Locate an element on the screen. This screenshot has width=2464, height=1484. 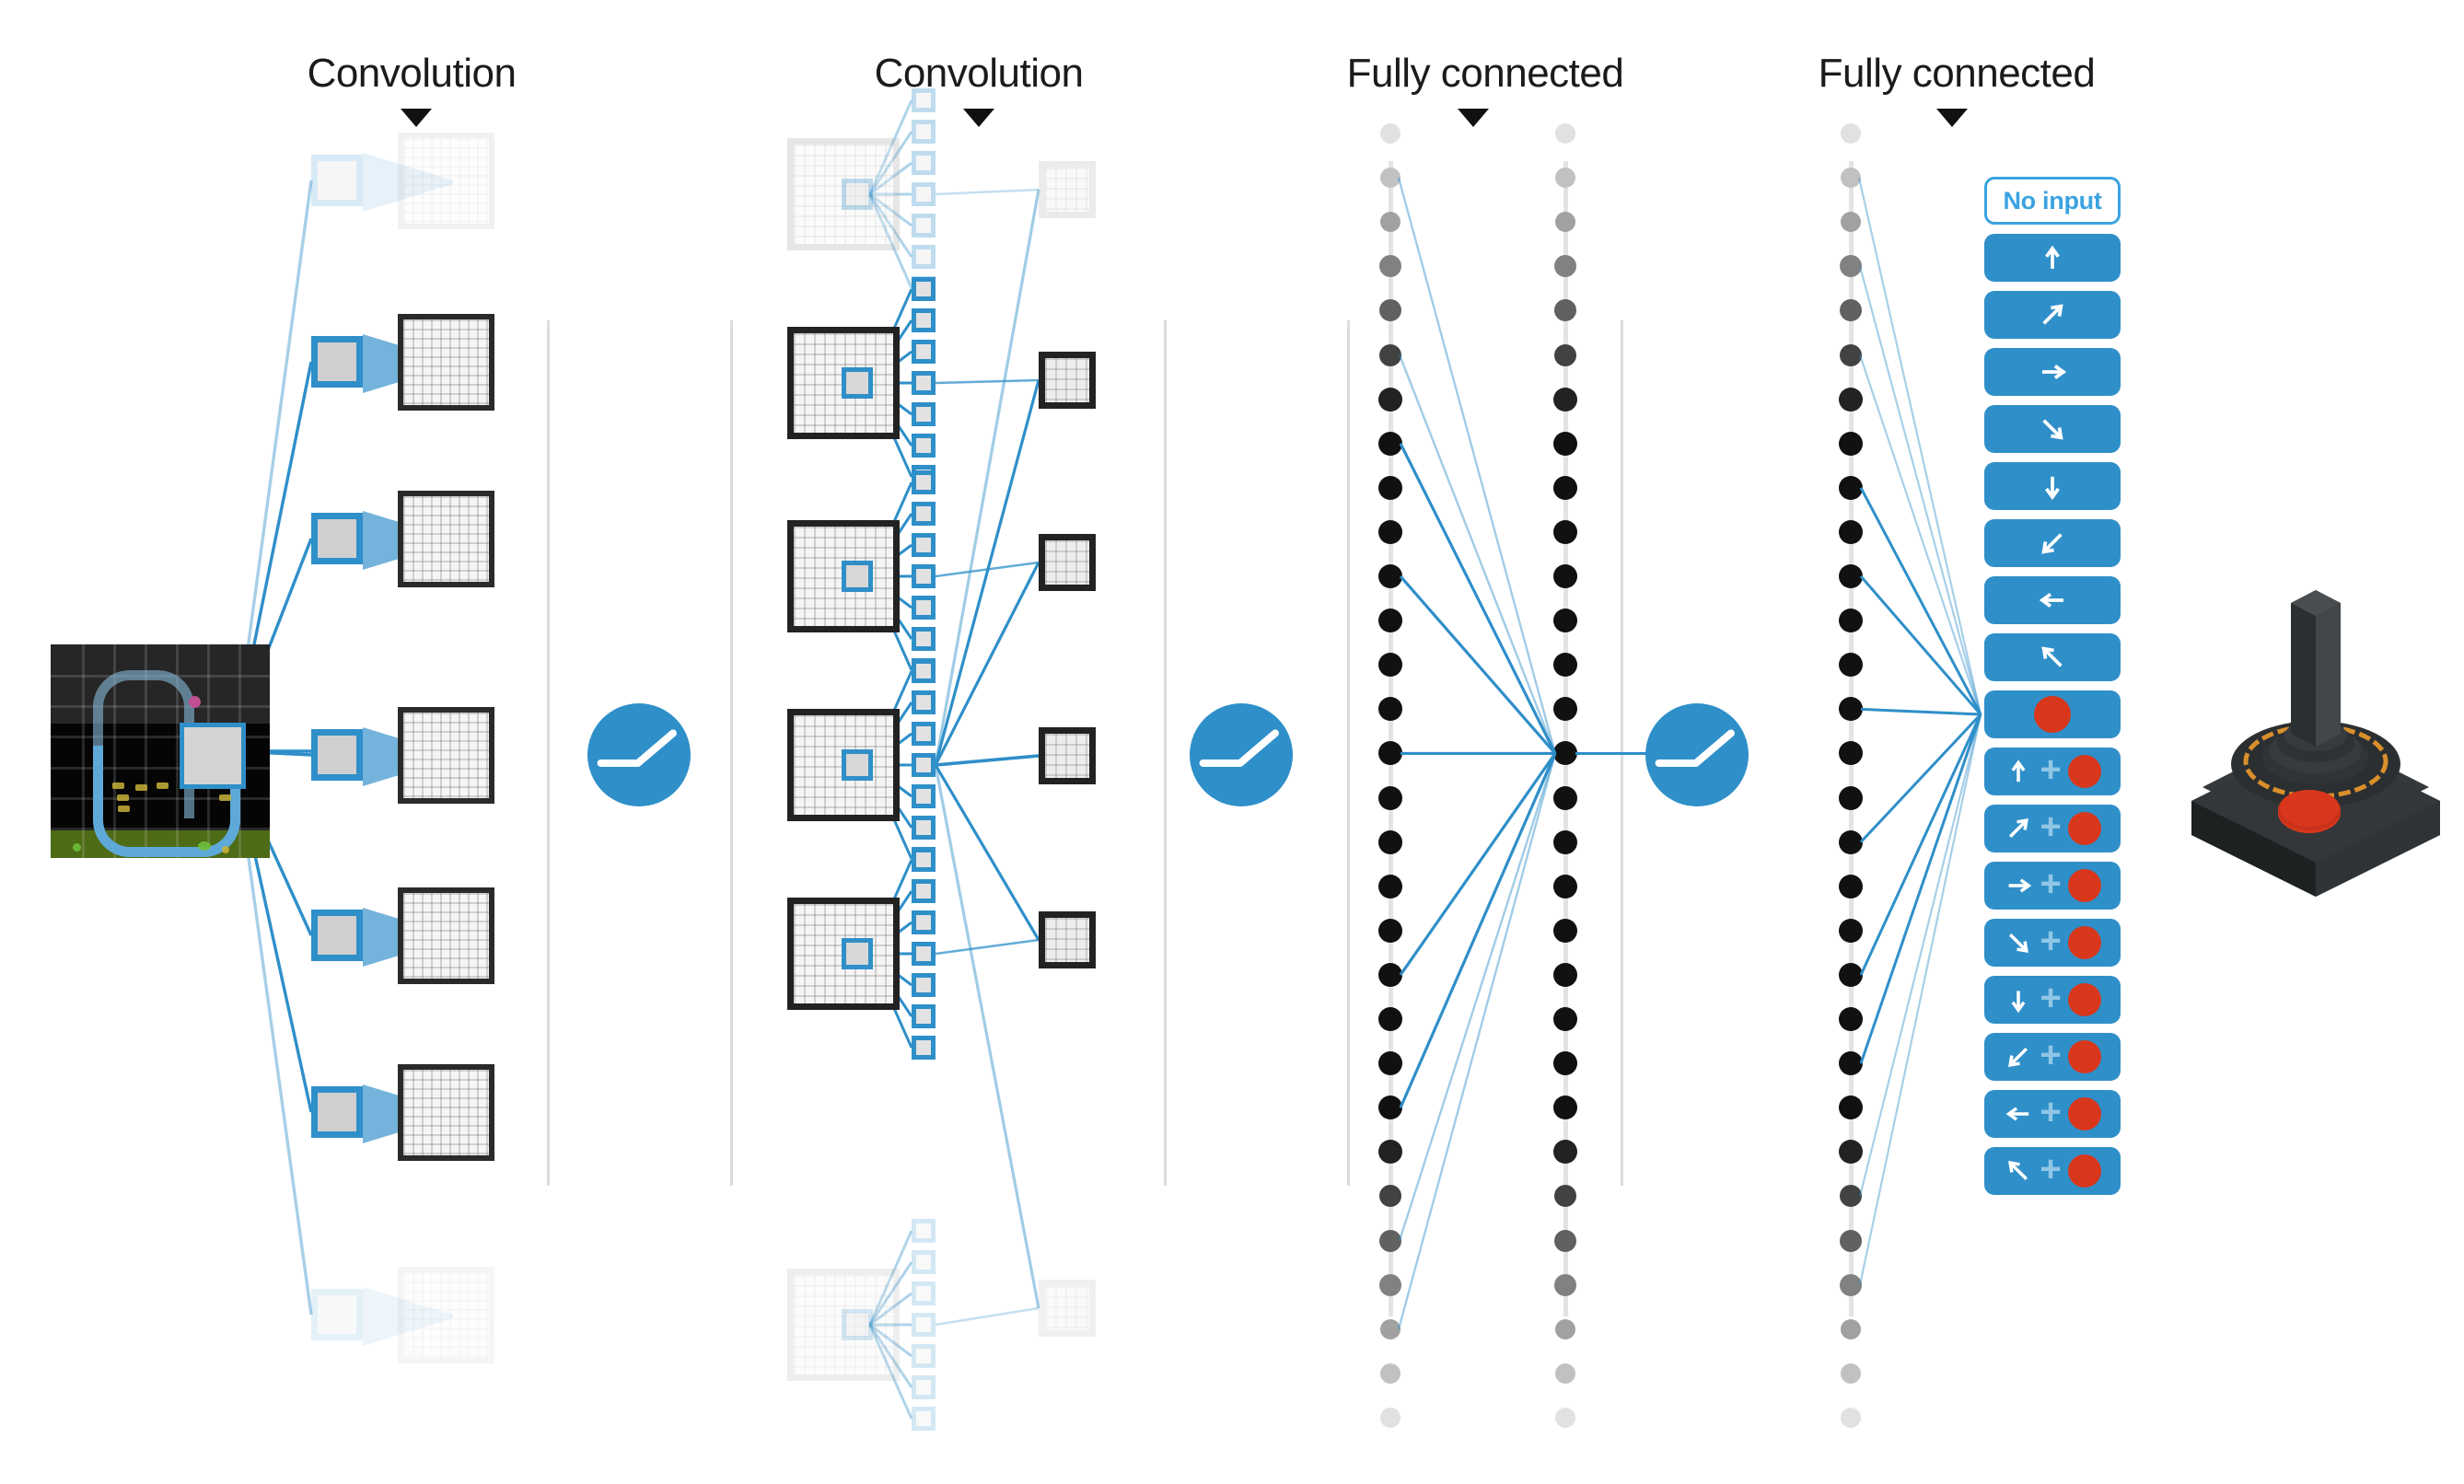
action-button-no-input: No input is located at coordinates (2052, 201).